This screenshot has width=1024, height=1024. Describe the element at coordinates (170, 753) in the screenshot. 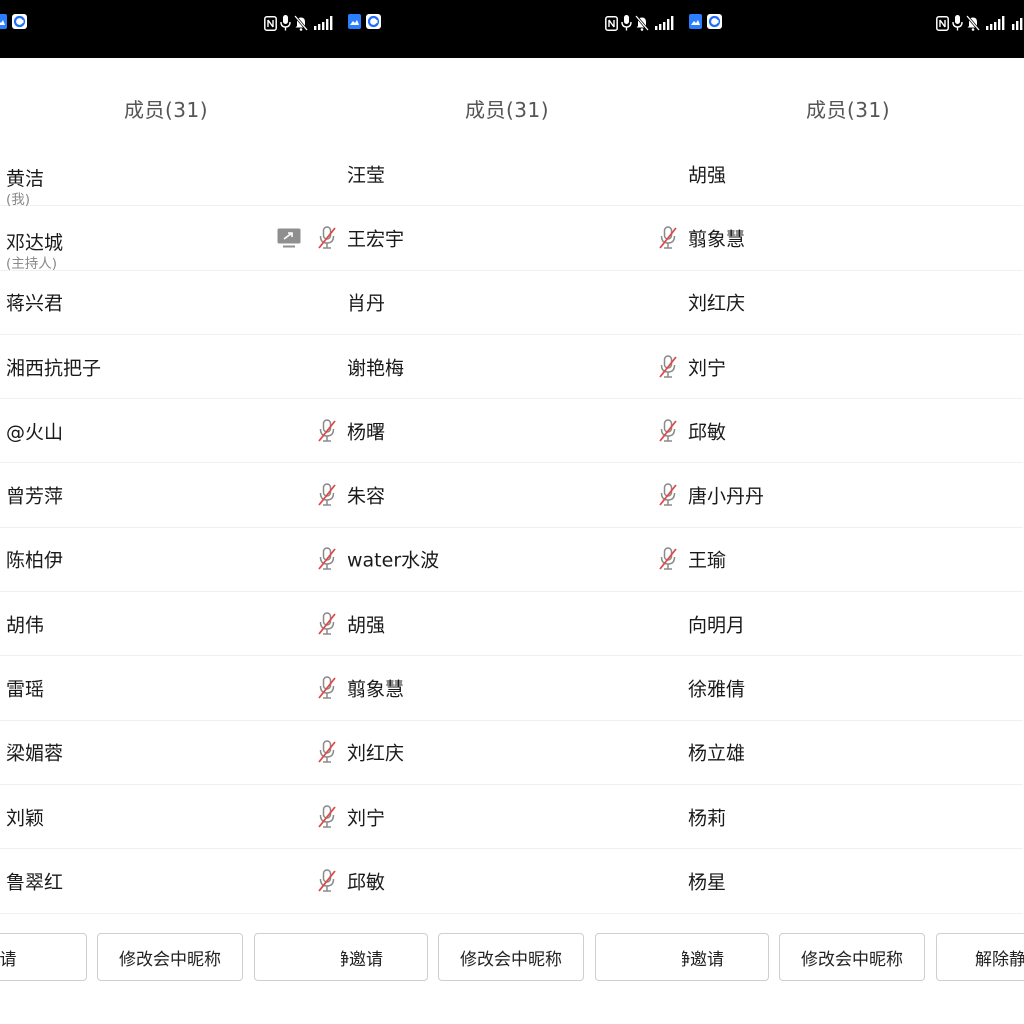

I see `member-row: 梁媚蓉` at that location.